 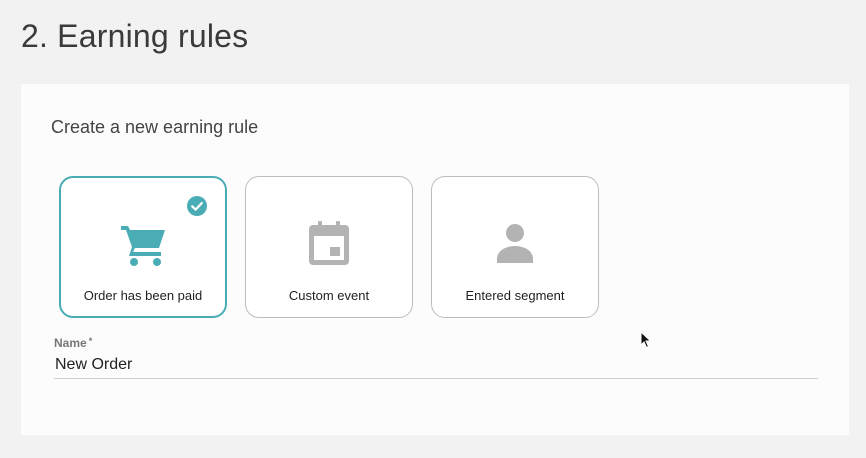 I want to click on name-field-label: Name *, so click(x=73, y=343).